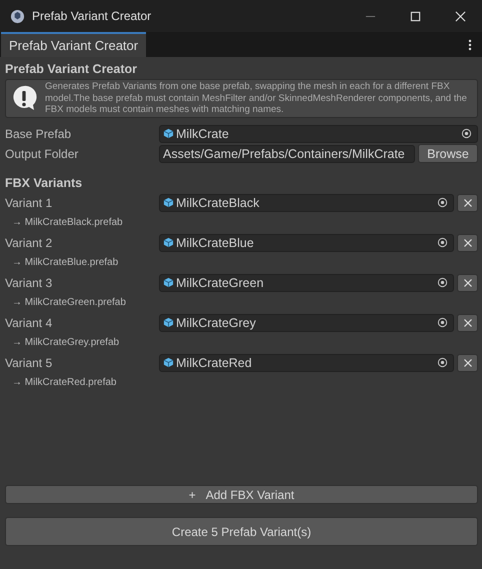 The height and width of the screenshot is (569, 482). I want to click on help-text: Generates Prefab Variants from one base prefab, swapping the mesh in each for a different FBX model.The base prefab must contain MeshFilter and/or SkinnedMeshRenderer components, and the FBX models must contain meshes with matching names., so click(256, 98).